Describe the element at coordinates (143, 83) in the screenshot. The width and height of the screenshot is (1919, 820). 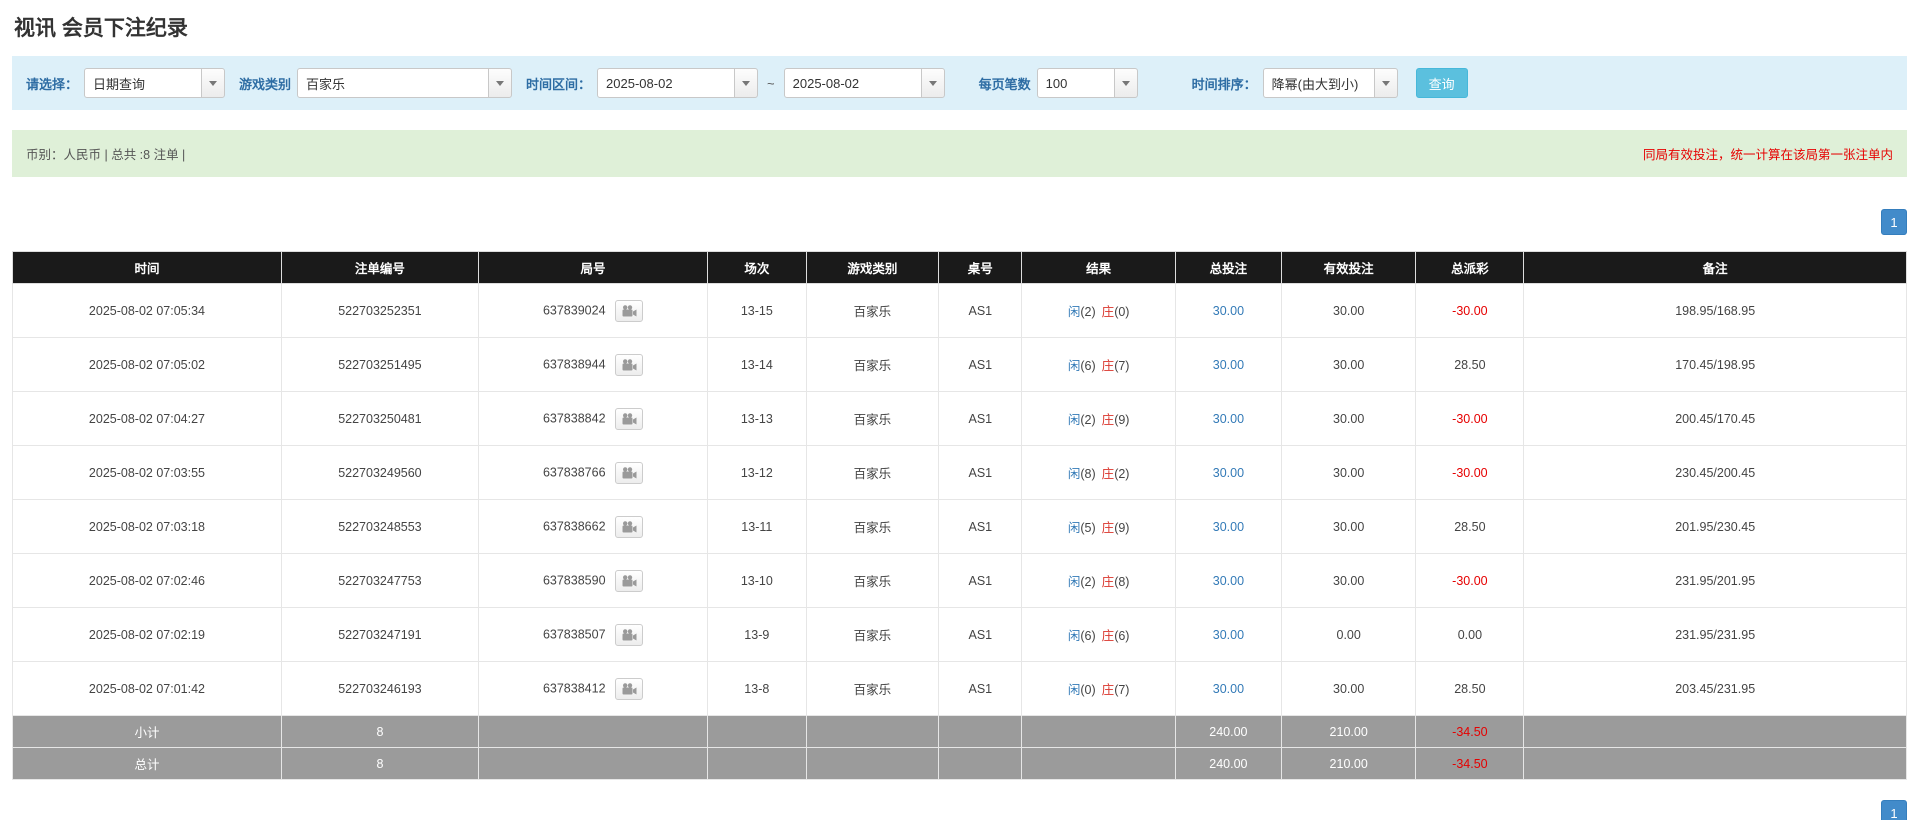
I see `query-type-input` at that location.